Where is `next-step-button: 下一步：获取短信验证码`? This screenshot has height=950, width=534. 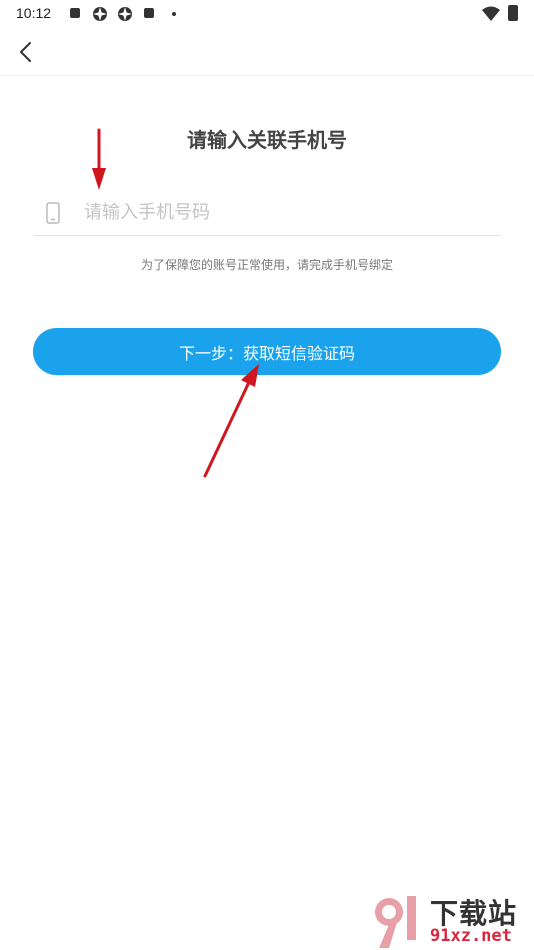
next-step-button: 下一步：获取短信验证码 is located at coordinates (267, 351).